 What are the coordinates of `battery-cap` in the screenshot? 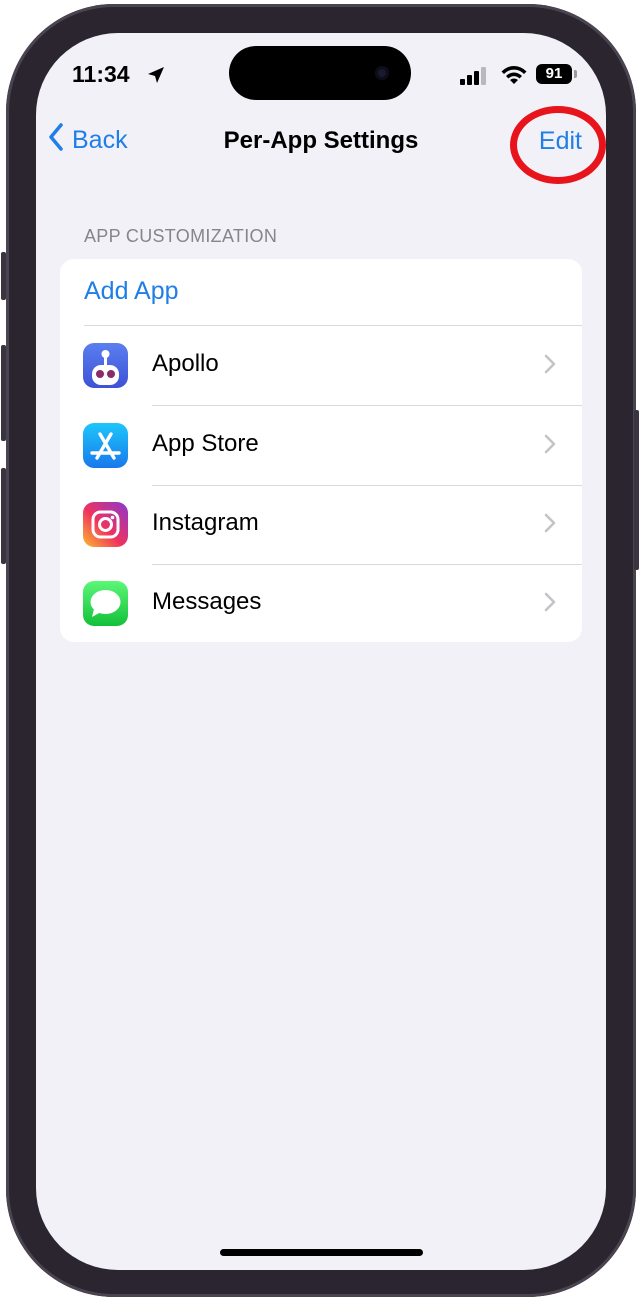 It's located at (575, 74).